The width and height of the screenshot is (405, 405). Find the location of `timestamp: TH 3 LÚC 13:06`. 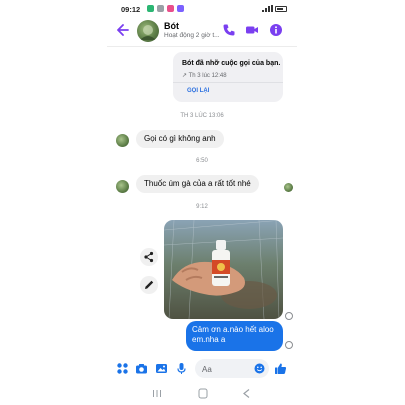

timestamp: TH 3 LÚC 13:06 is located at coordinates (202, 116).